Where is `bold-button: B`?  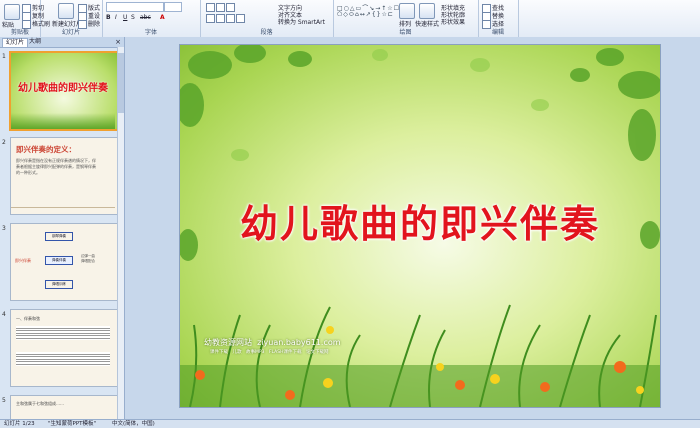
bold-button: B is located at coordinates (108, 17).